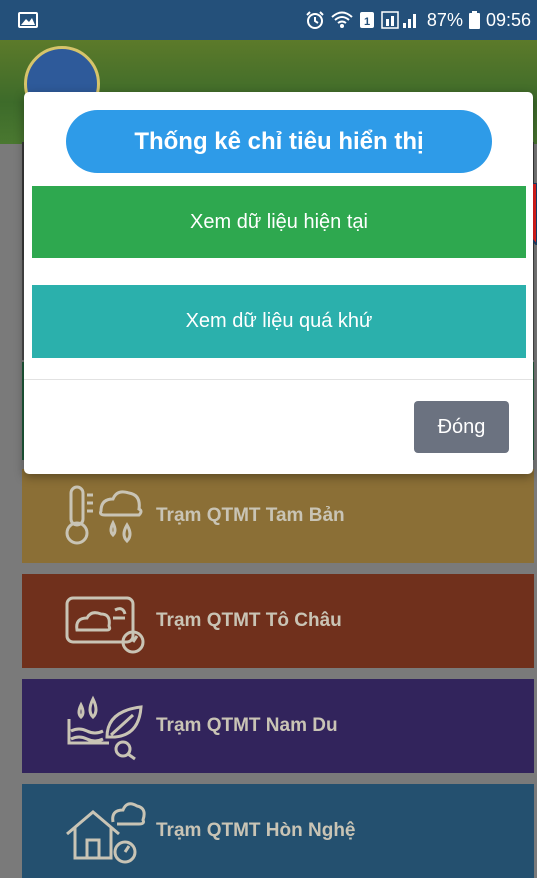  Describe the element at coordinates (508, 19) in the screenshot. I see `clock: 09:56` at that location.